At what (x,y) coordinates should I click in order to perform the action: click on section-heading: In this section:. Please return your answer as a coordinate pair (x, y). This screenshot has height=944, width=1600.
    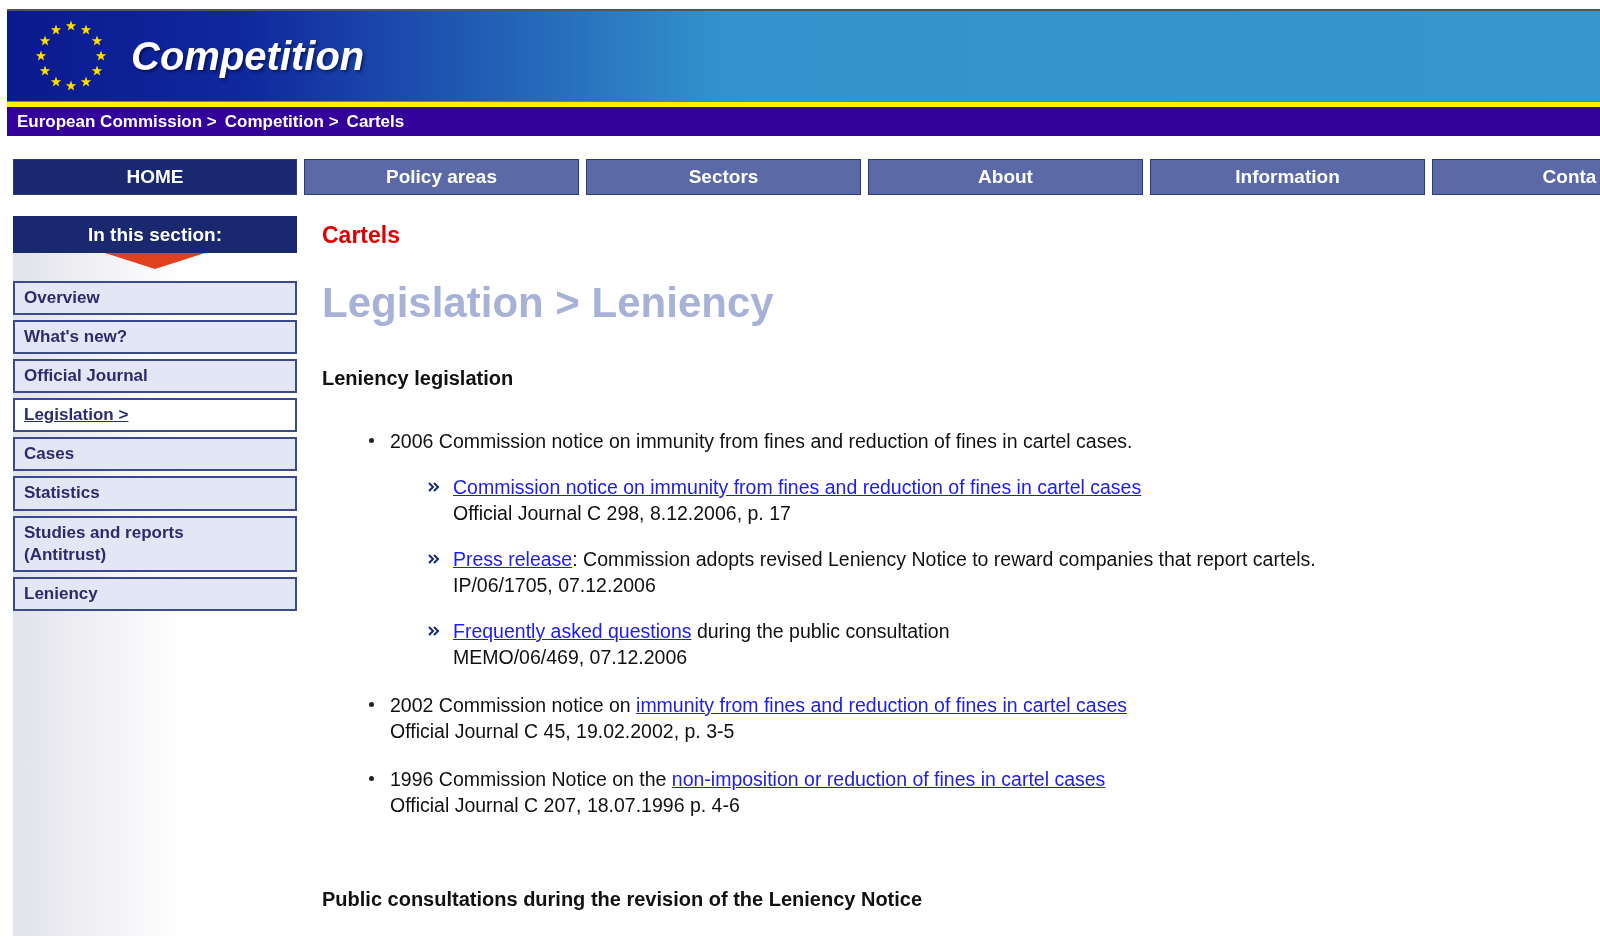
    Looking at the image, I should click on (155, 234).